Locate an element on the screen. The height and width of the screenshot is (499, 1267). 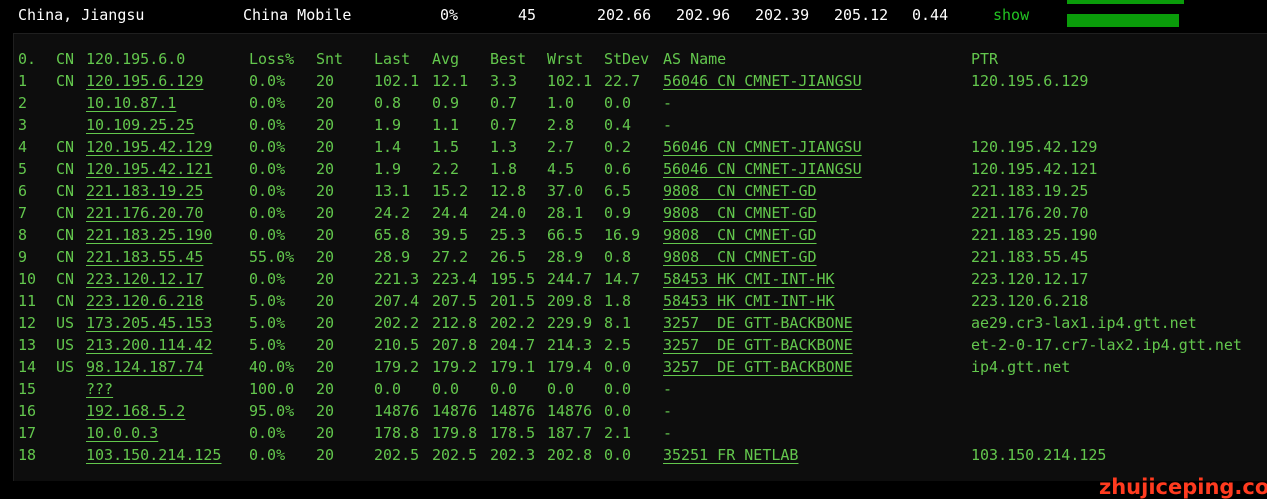
hop-best: 0.7 is located at coordinates (504, 125).